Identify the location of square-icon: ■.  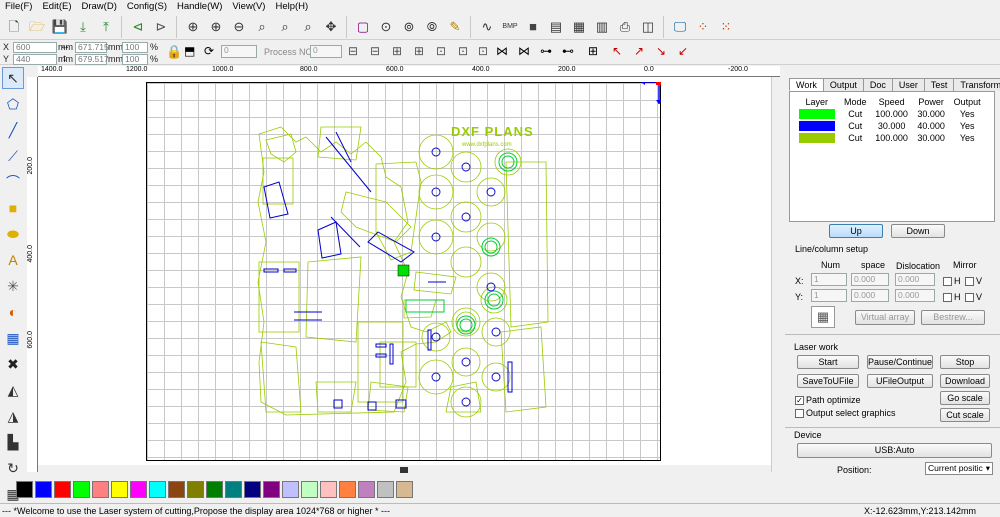
(533, 27).